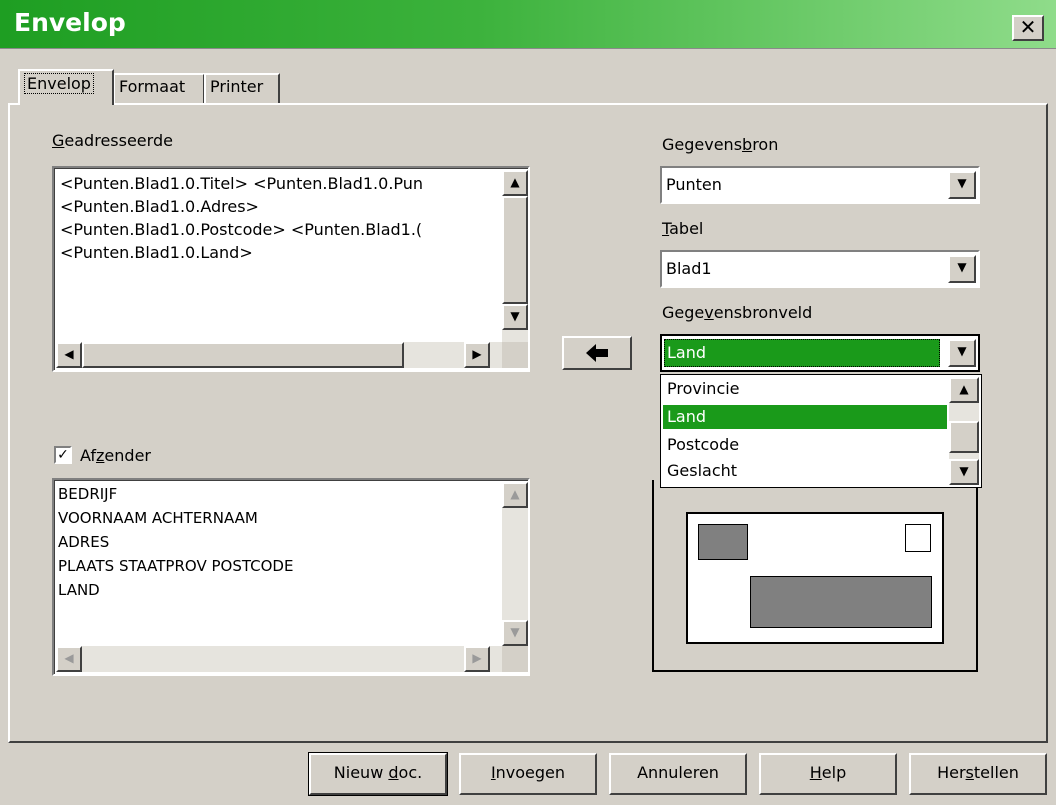  Describe the element at coordinates (115, 455) in the screenshot. I see `sender-label: Afzender` at that location.